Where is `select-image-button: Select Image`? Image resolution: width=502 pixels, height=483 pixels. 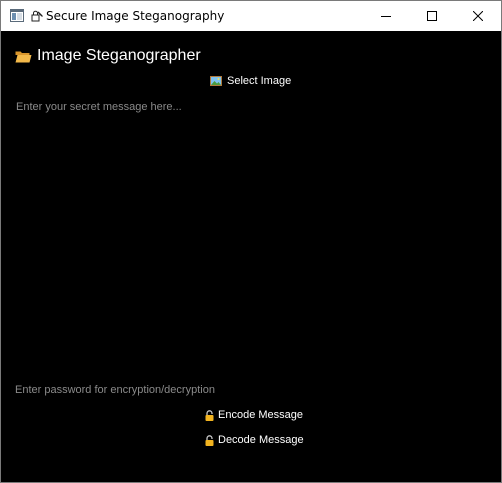
select-image-button: Select Image is located at coordinates (250, 81).